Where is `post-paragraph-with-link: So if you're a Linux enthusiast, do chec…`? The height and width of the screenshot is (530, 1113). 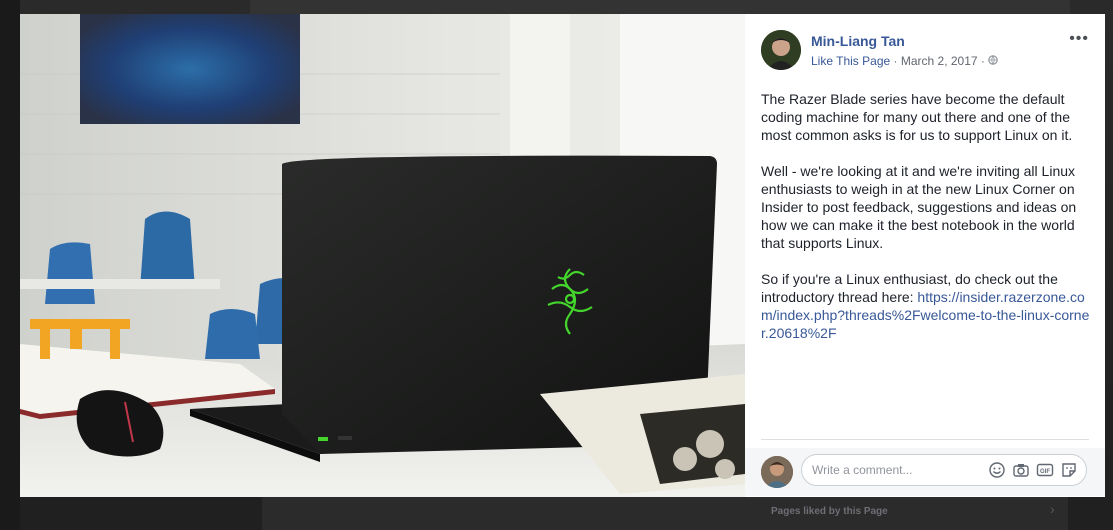 post-paragraph-with-link: So if you're a Linux enthusiast, do chec… is located at coordinates (926, 306).